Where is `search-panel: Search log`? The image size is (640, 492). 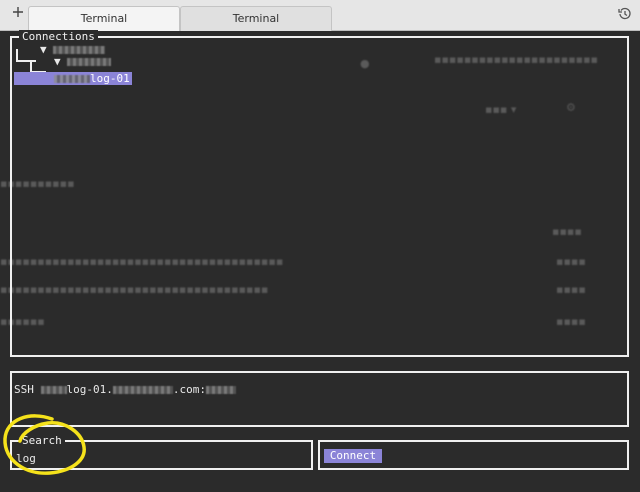
search-panel: Search log is located at coordinates (161, 452).